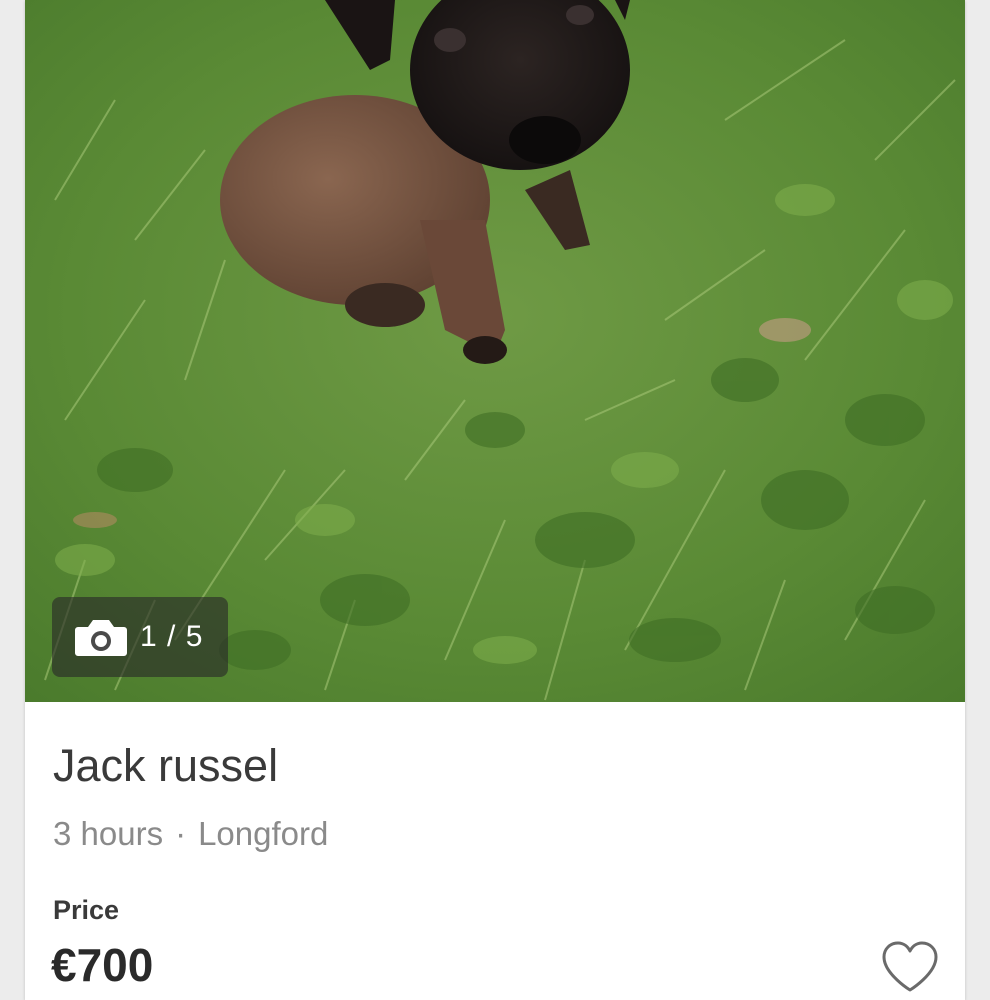  Describe the element at coordinates (86, 910) in the screenshot. I see `price-label: Price` at that location.